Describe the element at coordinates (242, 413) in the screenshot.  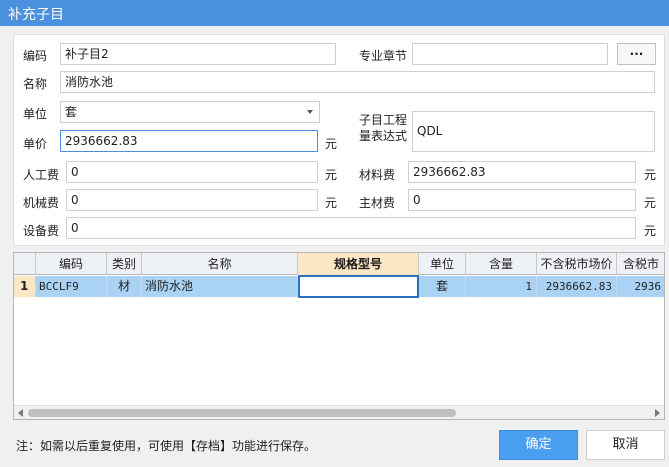
I see `scrollbar-thumb` at that location.